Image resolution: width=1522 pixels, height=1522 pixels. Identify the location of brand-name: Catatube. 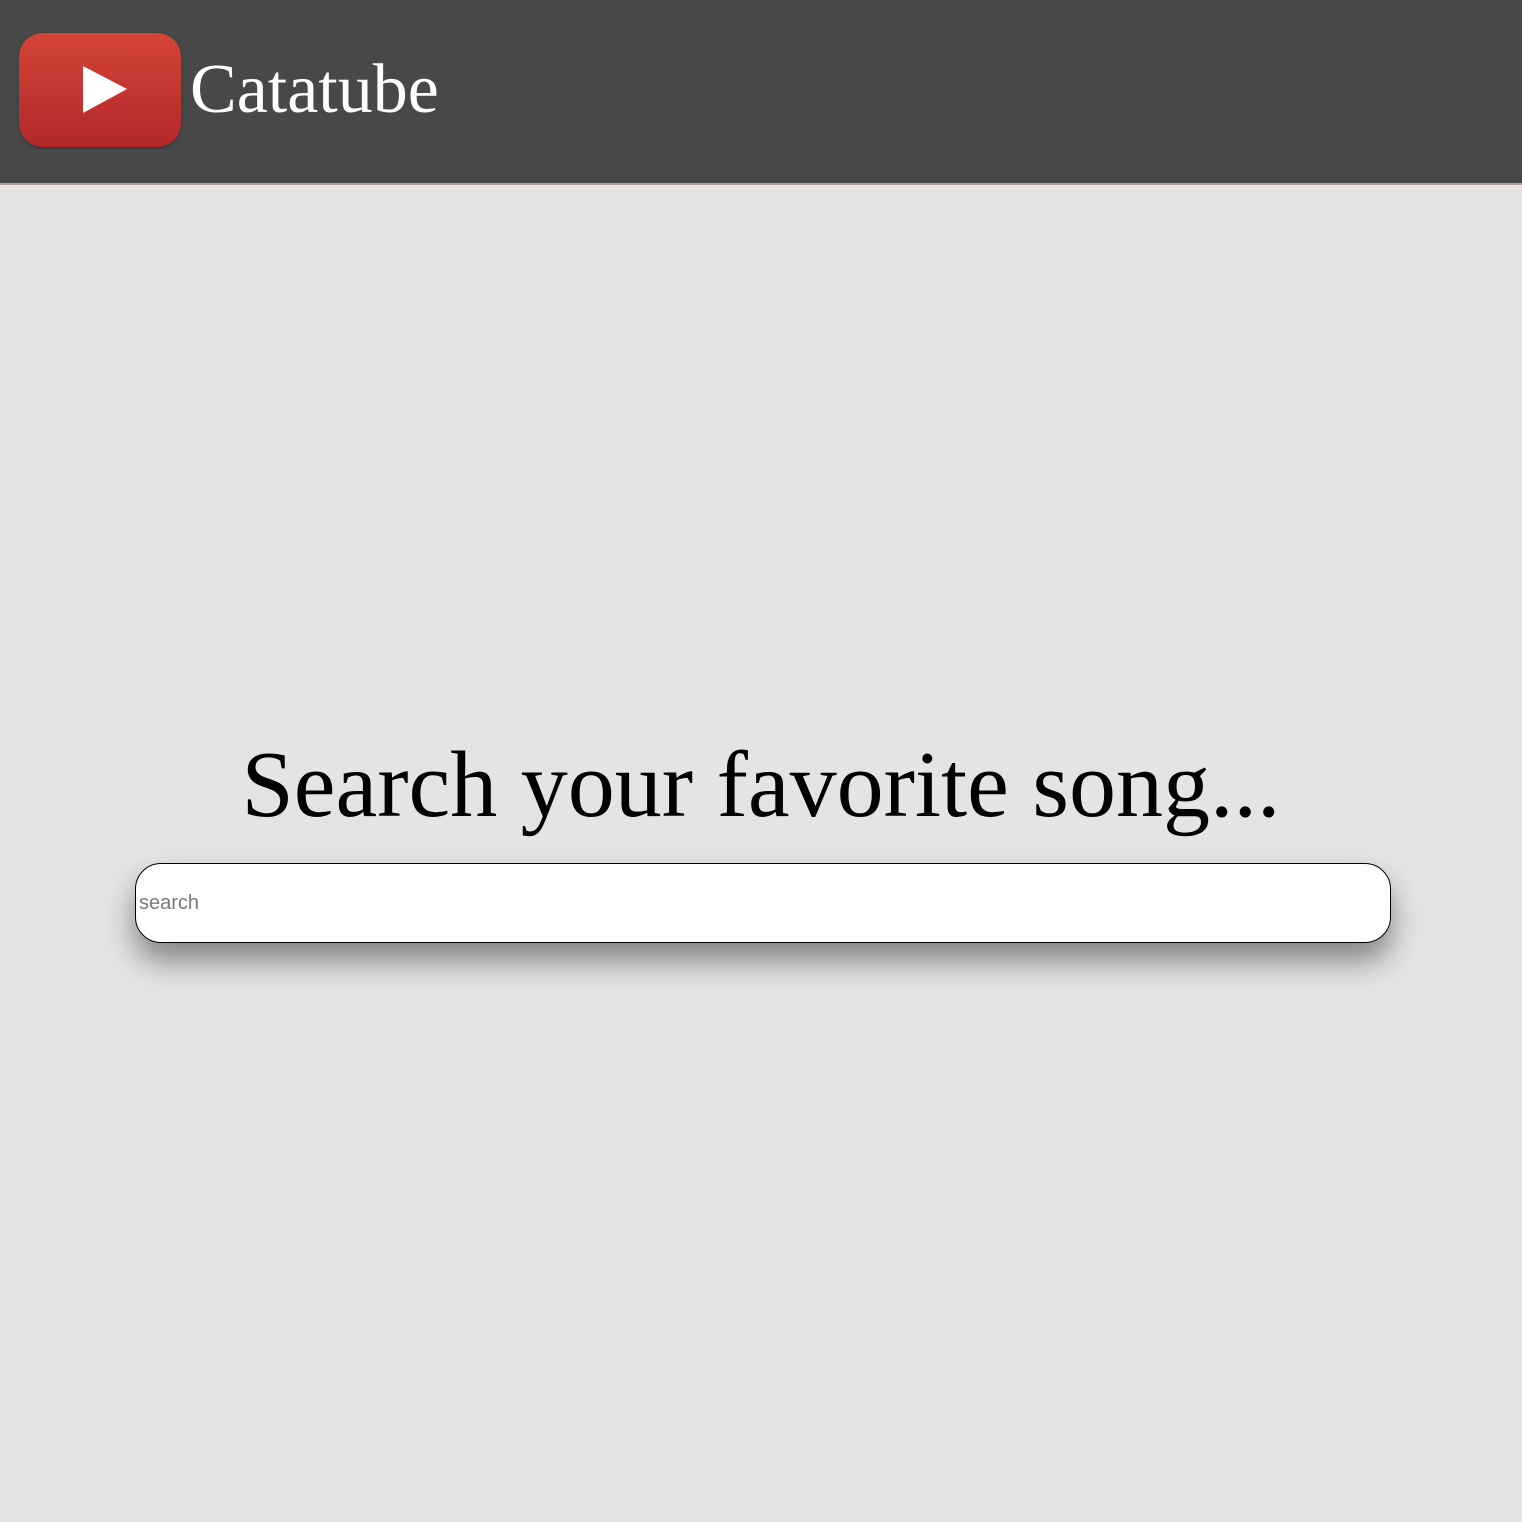
(314, 90).